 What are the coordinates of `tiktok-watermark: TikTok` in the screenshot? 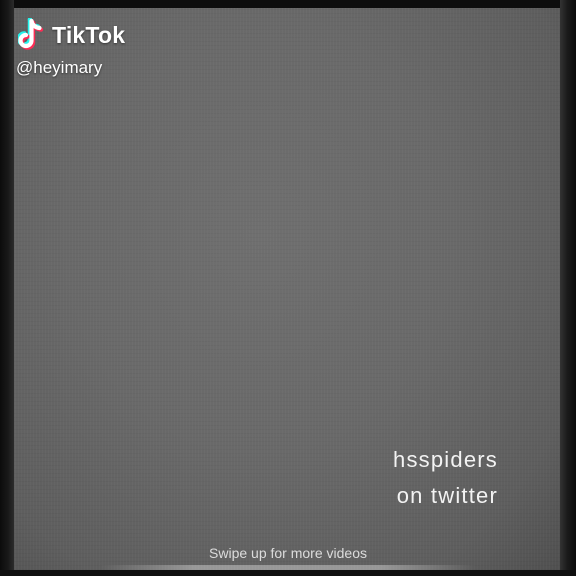 It's located at (71, 35).